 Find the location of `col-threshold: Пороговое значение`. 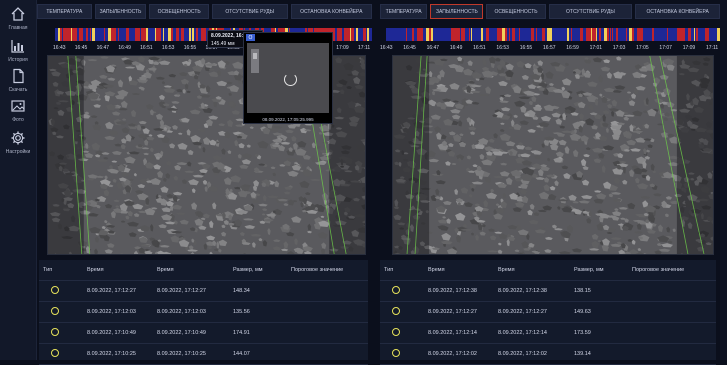

col-threshold: Пороговое значение is located at coordinates (327, 270).